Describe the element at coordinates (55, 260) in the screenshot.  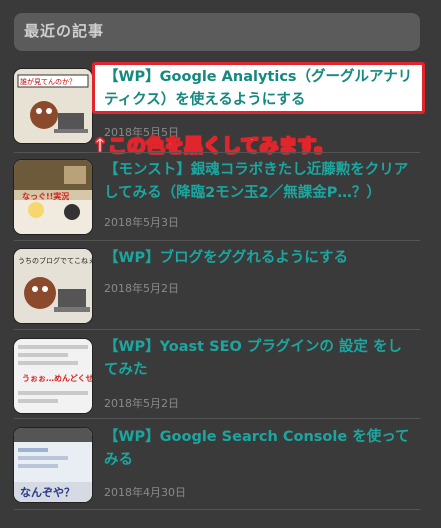
I see `thumb-caption: うちのブログでてこねぇ？` at that location.